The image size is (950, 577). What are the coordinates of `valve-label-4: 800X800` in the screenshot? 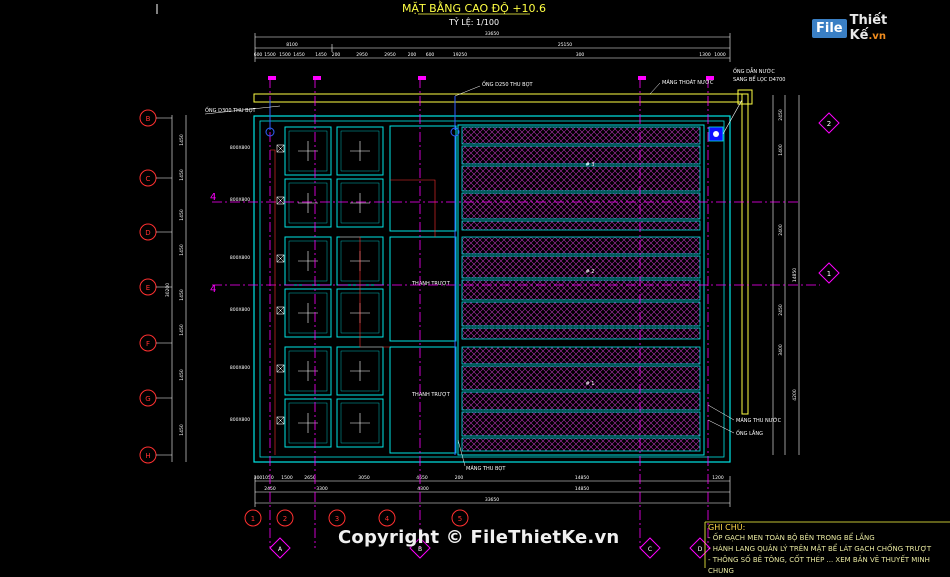 It's located at (240, 368).